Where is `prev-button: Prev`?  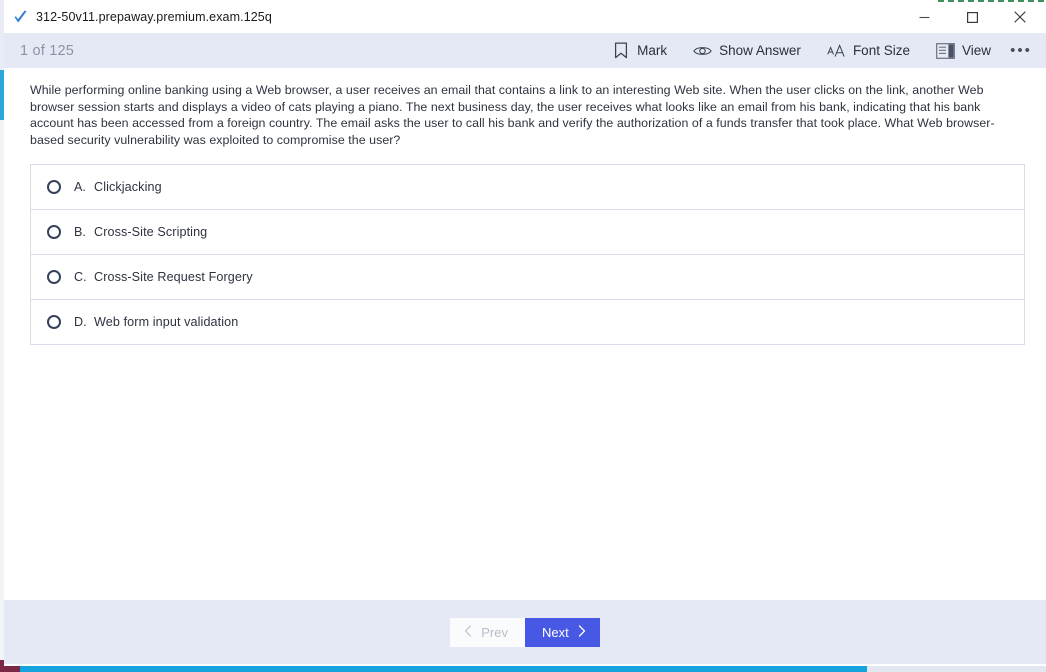 prev-button: Prev is located at coordinates (487, 632).